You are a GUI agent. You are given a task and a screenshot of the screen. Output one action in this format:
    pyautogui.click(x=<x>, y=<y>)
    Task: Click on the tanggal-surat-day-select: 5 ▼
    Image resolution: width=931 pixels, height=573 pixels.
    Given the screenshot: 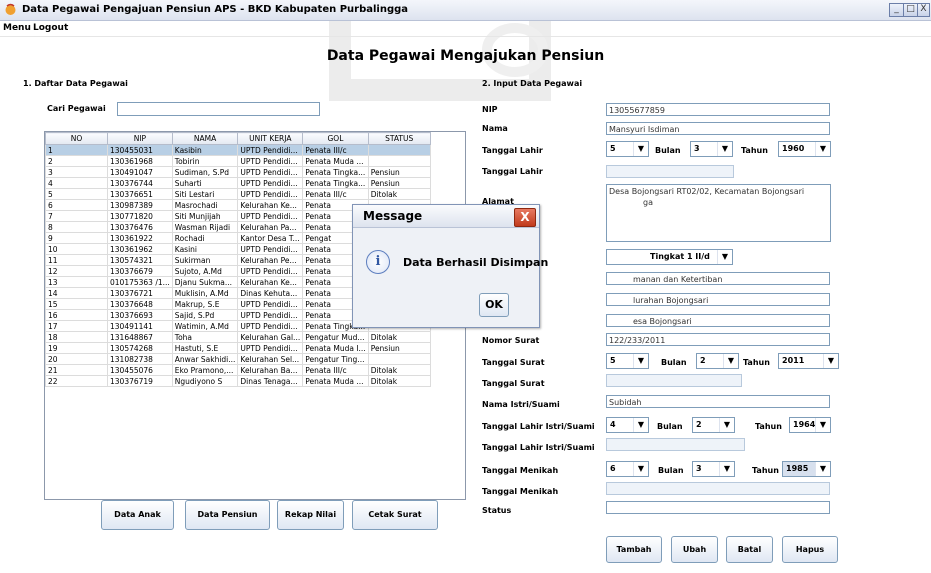 What is the action you would take?
    pyautogui.click(x=627, y=361)
    